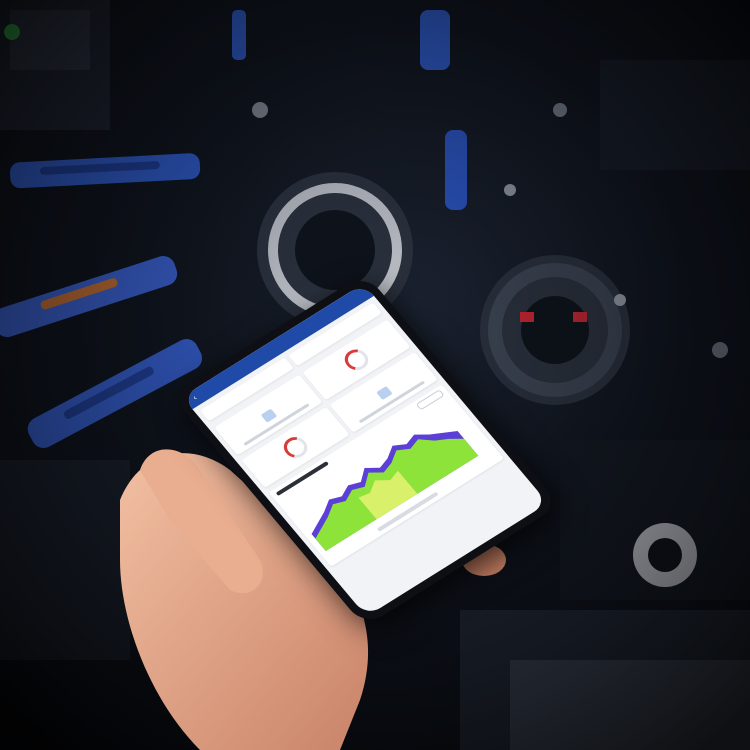 The height and width of the screenshot is (750, 750). What do you see at coordinates (384, 392) in the screenshot?
I see `person-icon` at bounding box center [384, 392].